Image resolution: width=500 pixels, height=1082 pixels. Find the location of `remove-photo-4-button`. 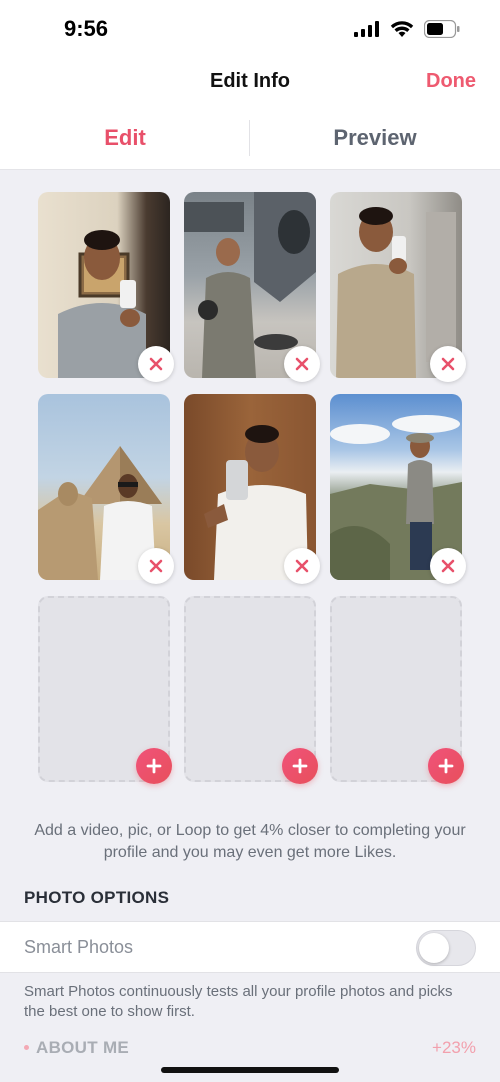

remove-photo-4-button is located at coordinates (156, 566).